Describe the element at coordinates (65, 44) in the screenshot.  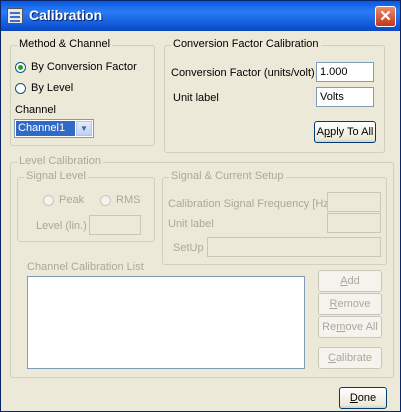
I see `method-channel-label: Method & Channel` at that location.